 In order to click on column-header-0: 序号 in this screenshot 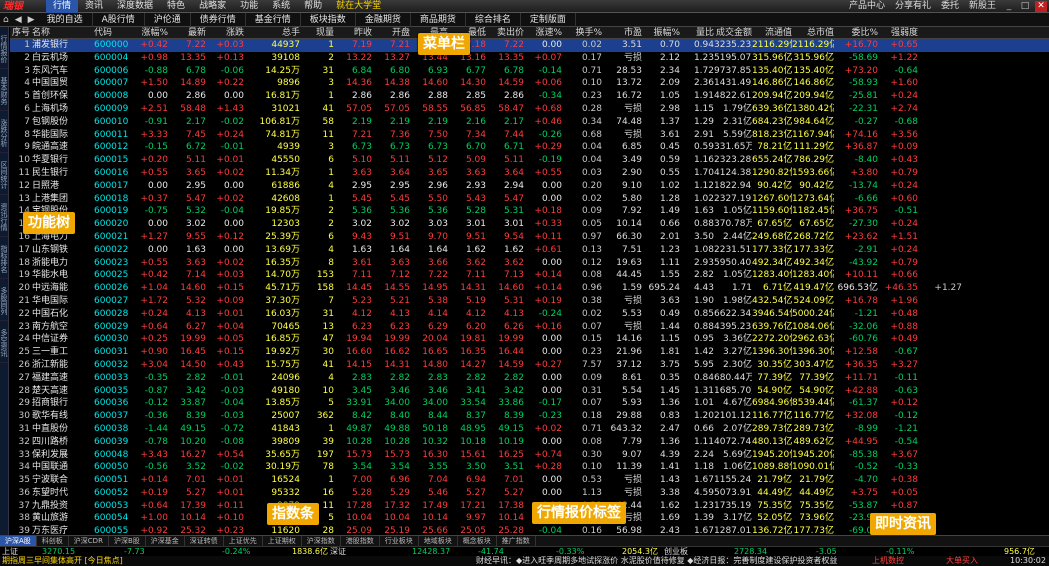, I will do `click(20, 33)`.